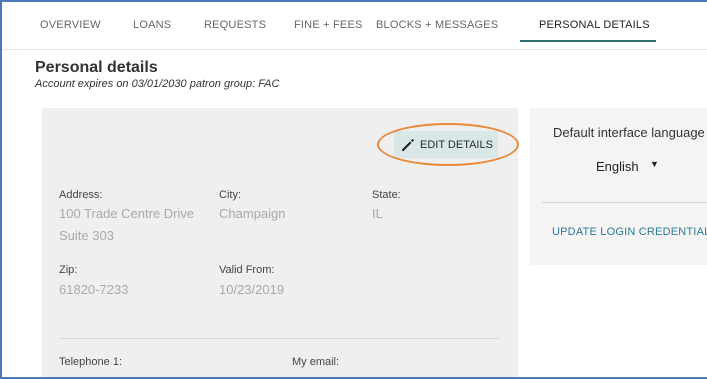  I want to click on tab-requests: REQUESTS, so click(235, 25).